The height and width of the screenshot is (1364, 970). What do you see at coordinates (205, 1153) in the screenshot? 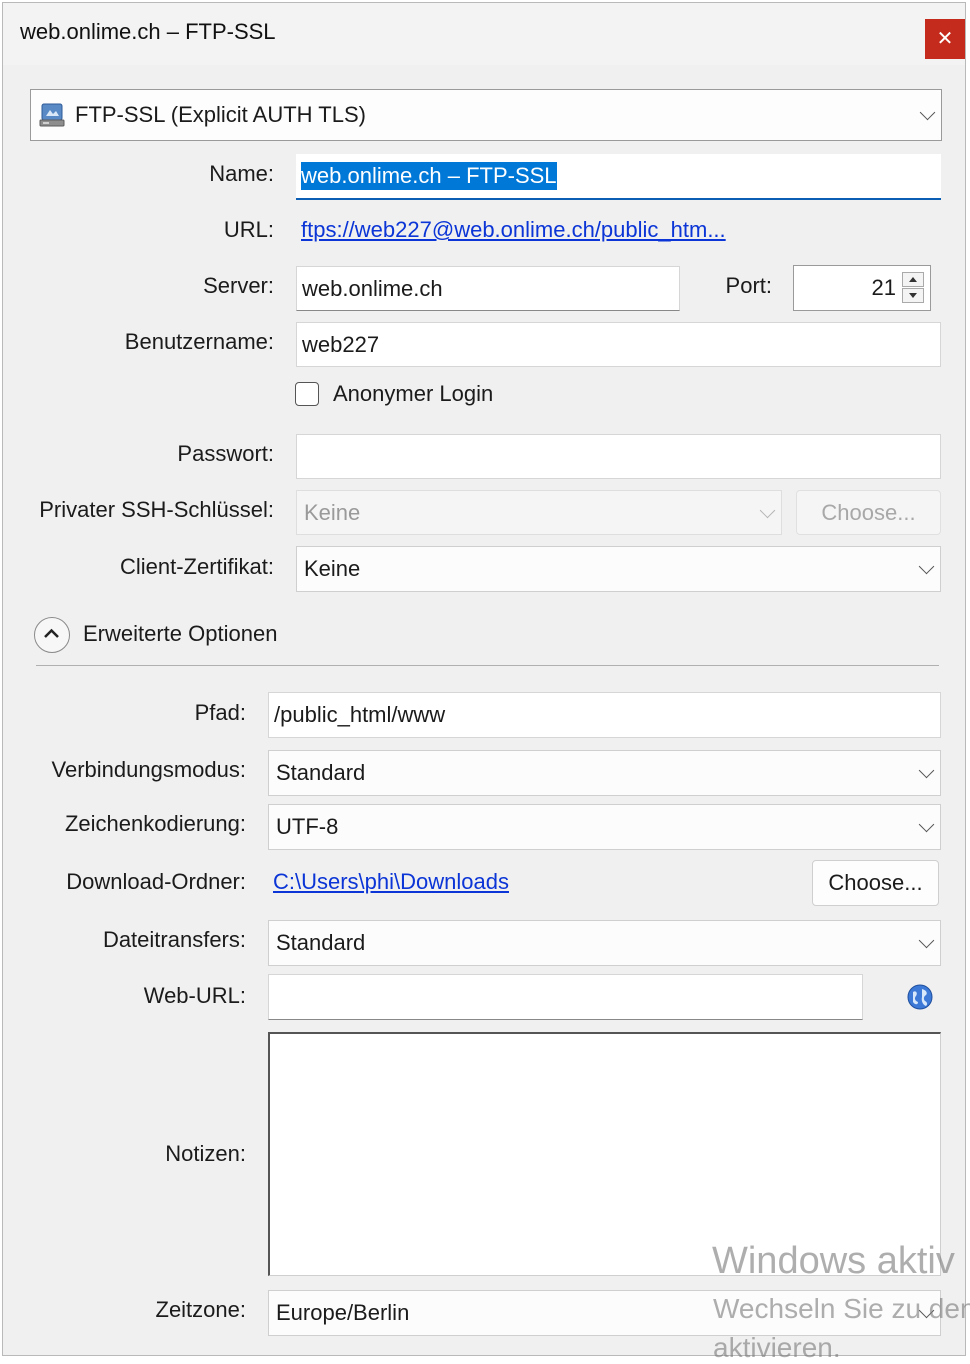
I see `notes-label: Notizen:` at bounding box center [205, 1153].